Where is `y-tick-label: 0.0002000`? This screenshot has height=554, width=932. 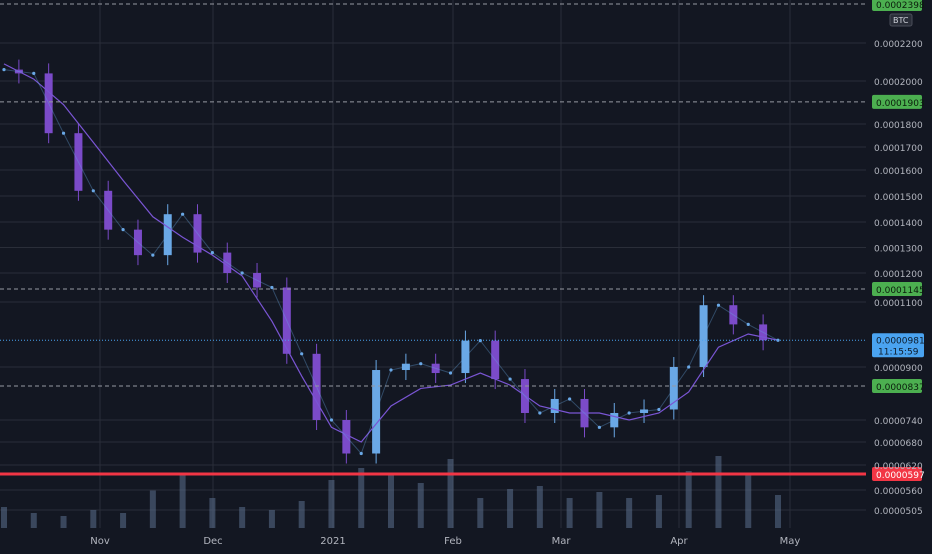 y-tick-label: 0.0002000 is located at coordinates (898, 83).